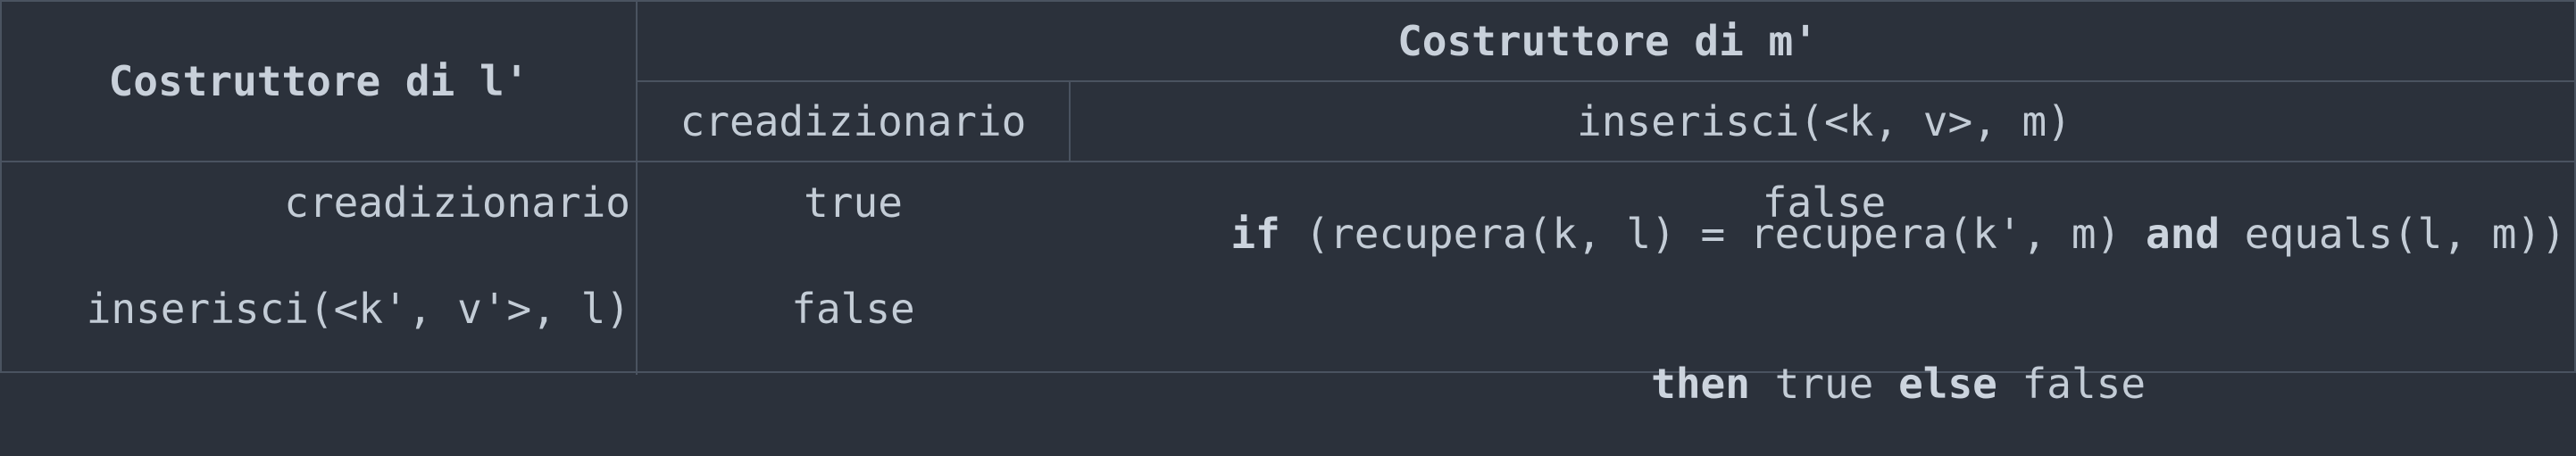 This screenshot has width=2576, height=456. Describe the element at coordinates (1713, 234) in the screenshot. I see `expression-part-1: (recupera(k, l) = recupera(k', m)` at that location.